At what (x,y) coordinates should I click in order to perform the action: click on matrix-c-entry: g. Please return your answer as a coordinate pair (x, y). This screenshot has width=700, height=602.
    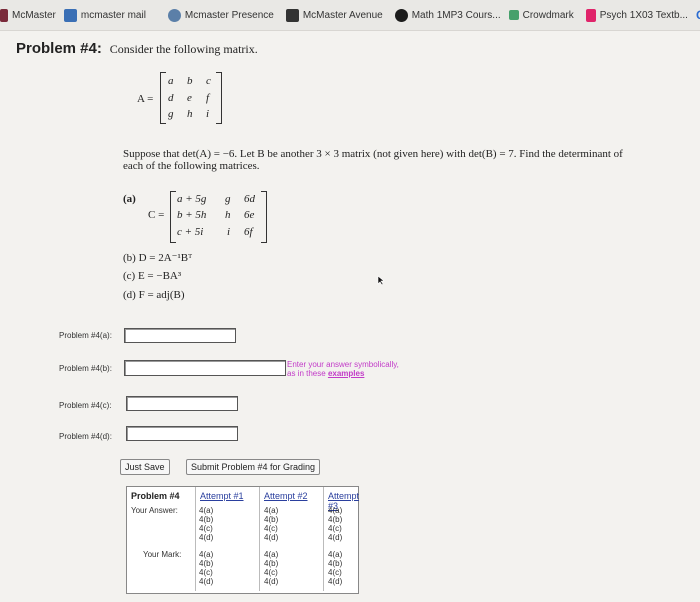
    Looking at the image, I should click on (228, 199).